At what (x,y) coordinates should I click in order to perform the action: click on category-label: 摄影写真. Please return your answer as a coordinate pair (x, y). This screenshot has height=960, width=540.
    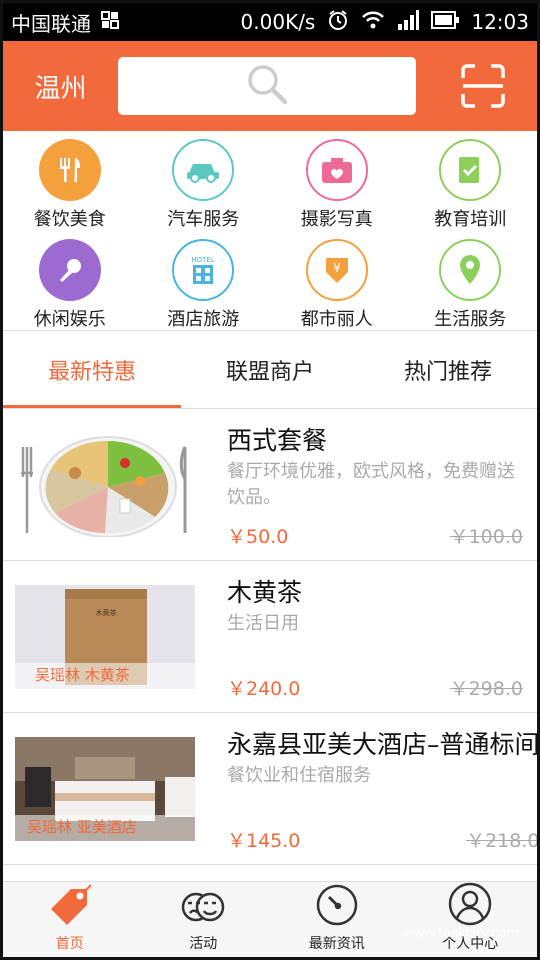
    Looking at the image, I should click on (336, 219).